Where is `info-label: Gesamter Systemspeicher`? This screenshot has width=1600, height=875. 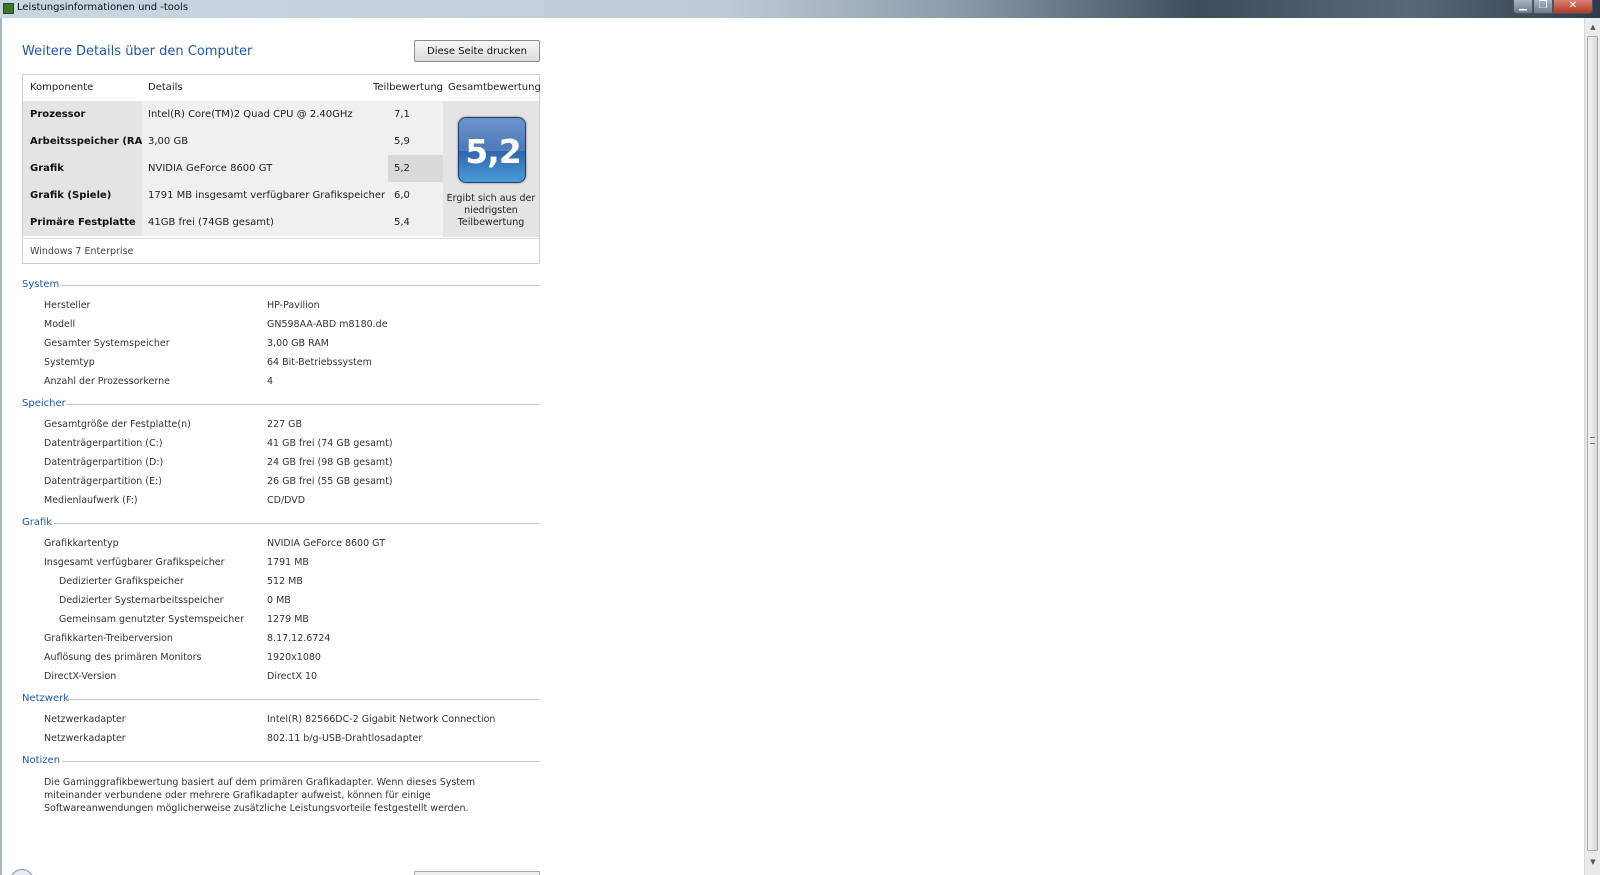
info-label: Gesamter Systemspeicher is located at coordinates (107, 343).